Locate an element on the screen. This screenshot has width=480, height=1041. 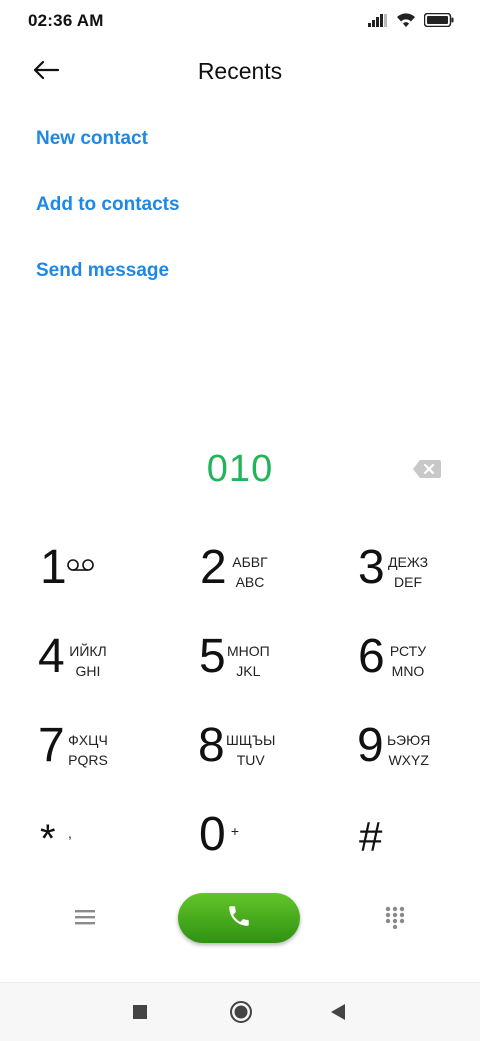
battery-icon is located at coordinates (438, 22).